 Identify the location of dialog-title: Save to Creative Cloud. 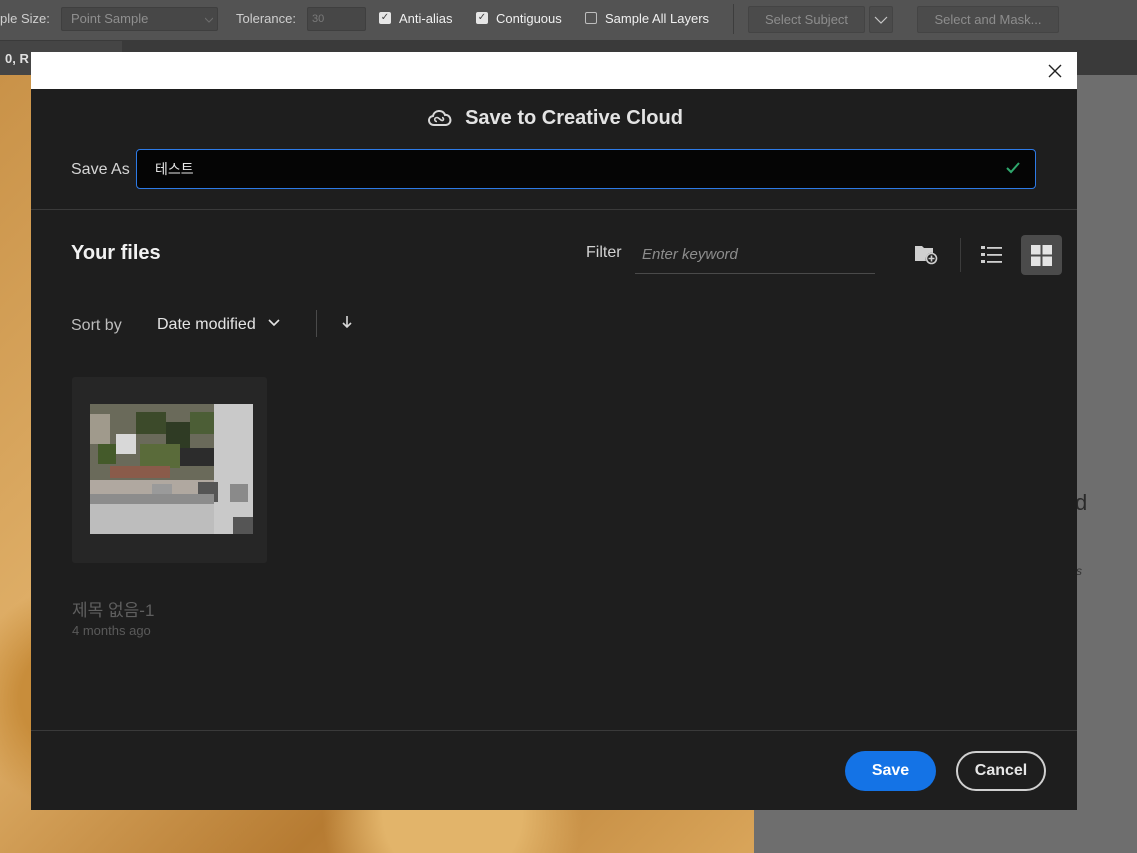
(554, 118).